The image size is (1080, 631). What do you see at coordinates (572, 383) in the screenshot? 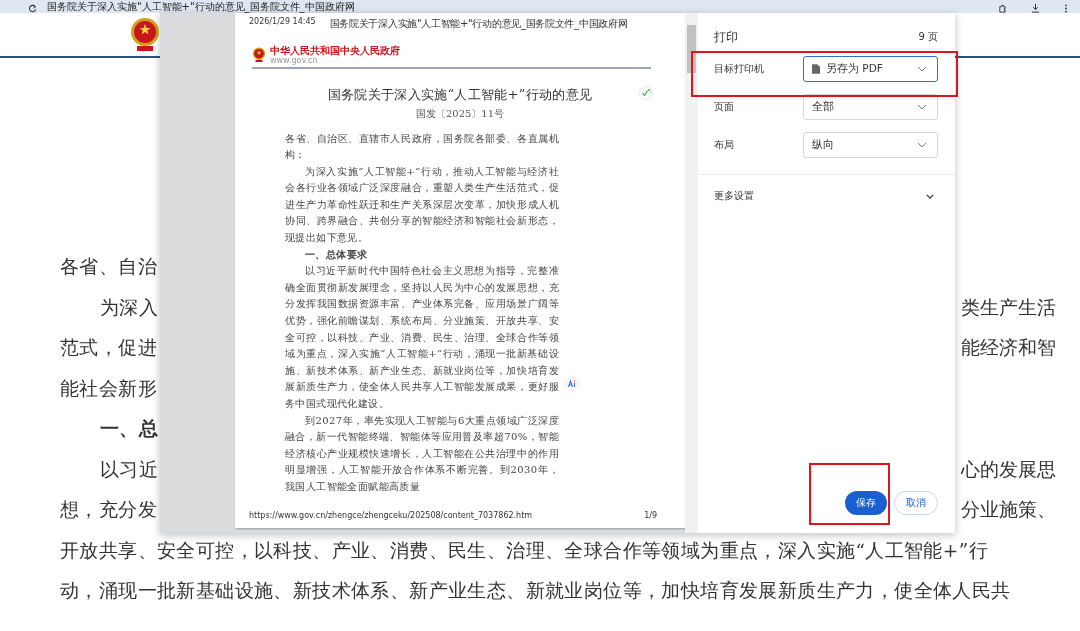
I see `ai-icon` at bounding box center [572, 383].